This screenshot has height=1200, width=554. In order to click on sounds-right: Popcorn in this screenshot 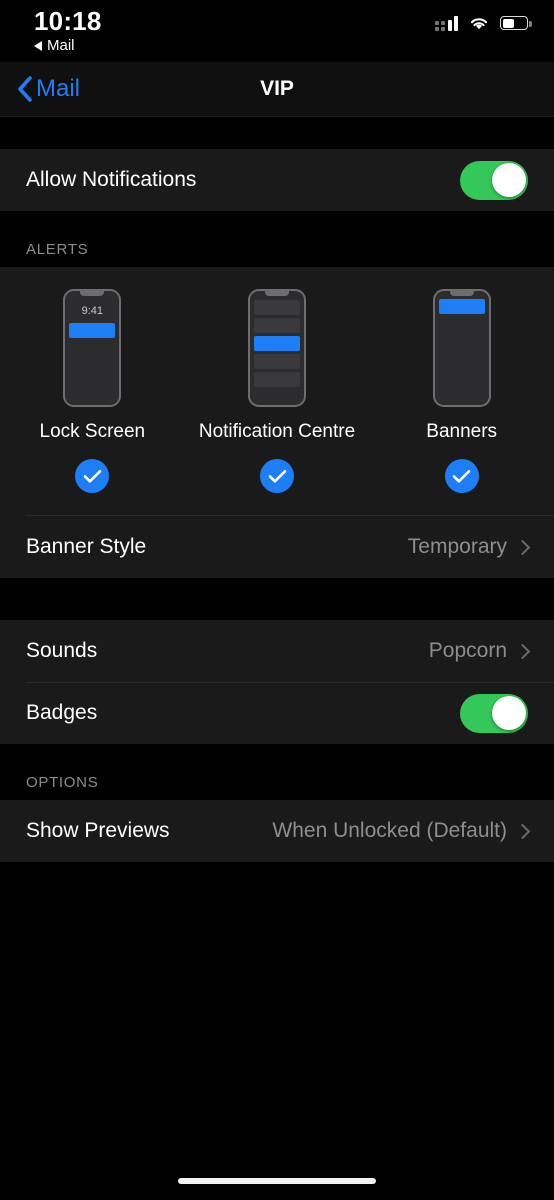, I will do `click(479, 651)`.